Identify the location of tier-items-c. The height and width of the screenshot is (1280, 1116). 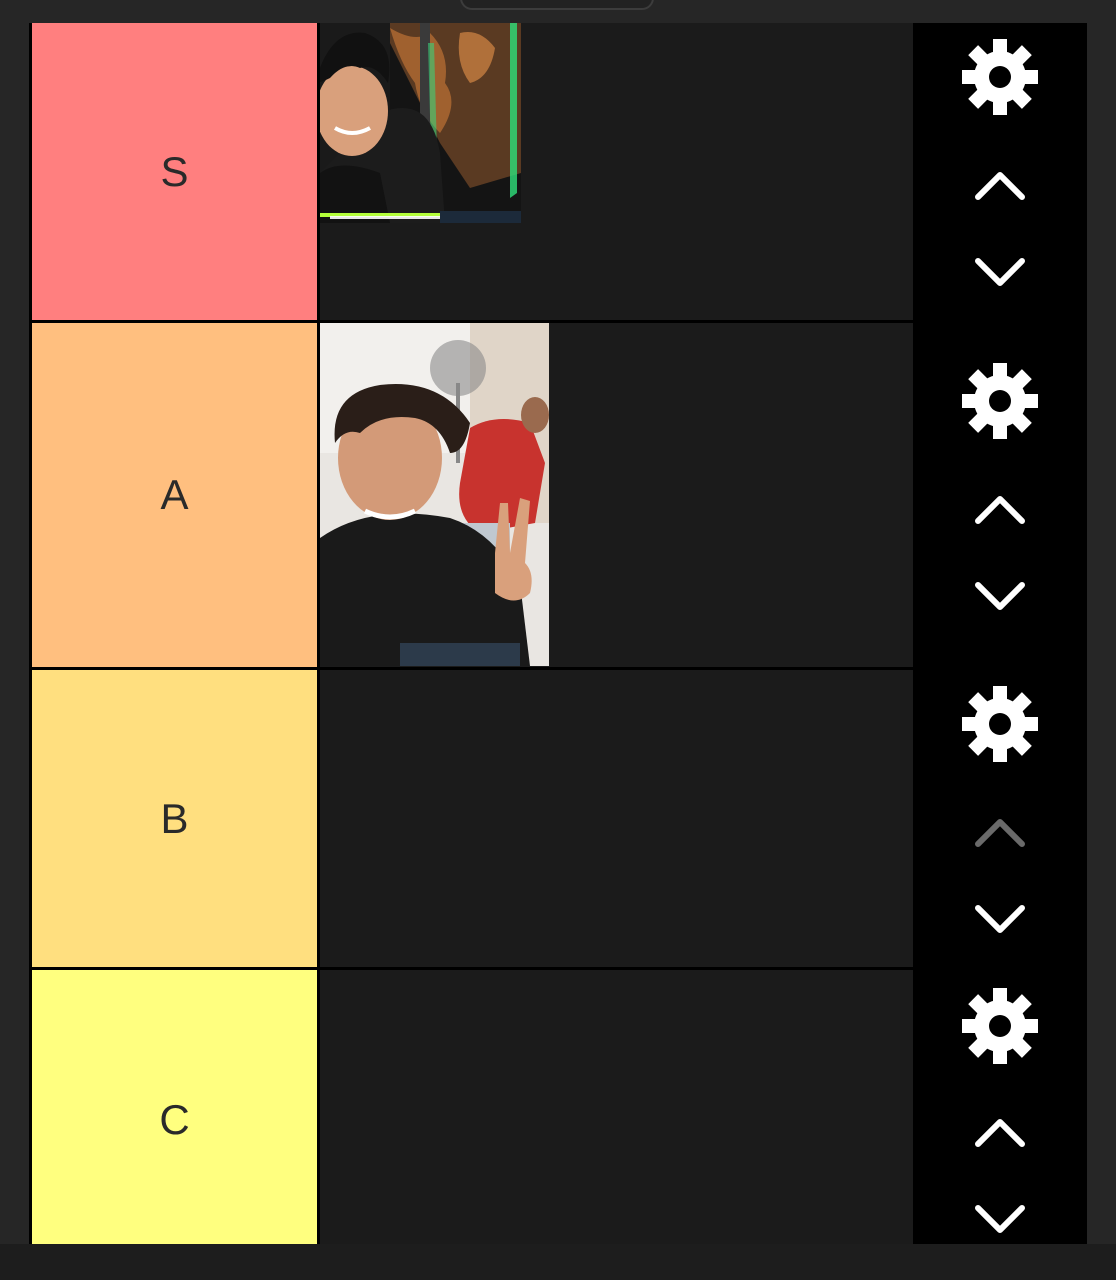
(616, 1107).